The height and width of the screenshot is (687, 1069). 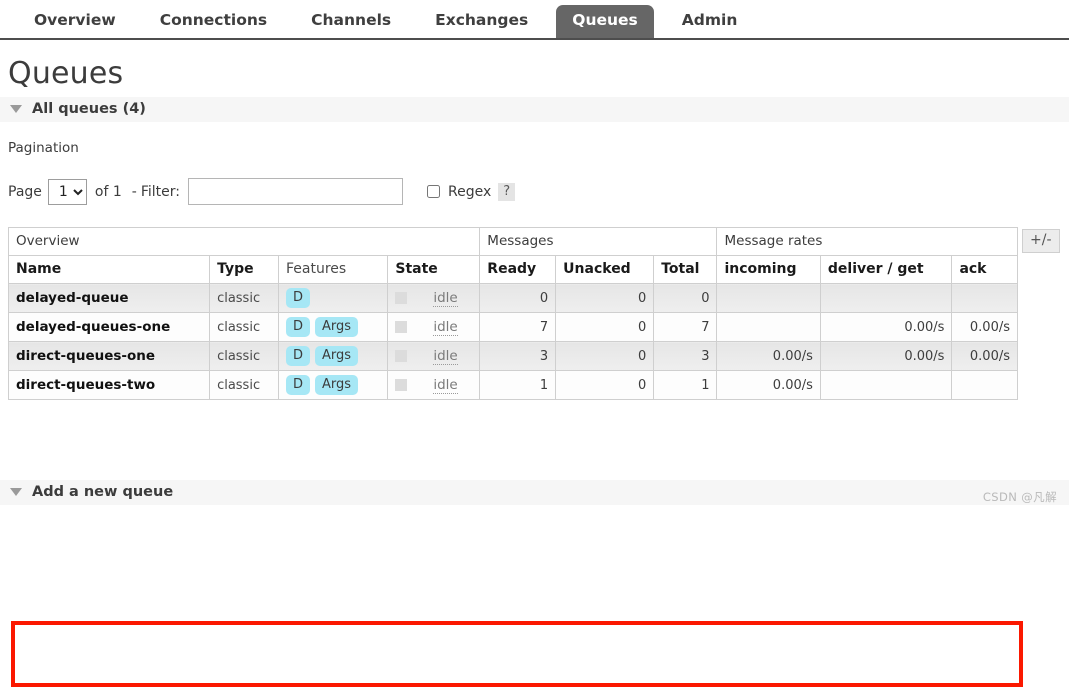 What do you see at coordinates (109, 385) in the screenshot?
I see `queue-name-link: direct-queues-two` at bounding box center [109, 385].